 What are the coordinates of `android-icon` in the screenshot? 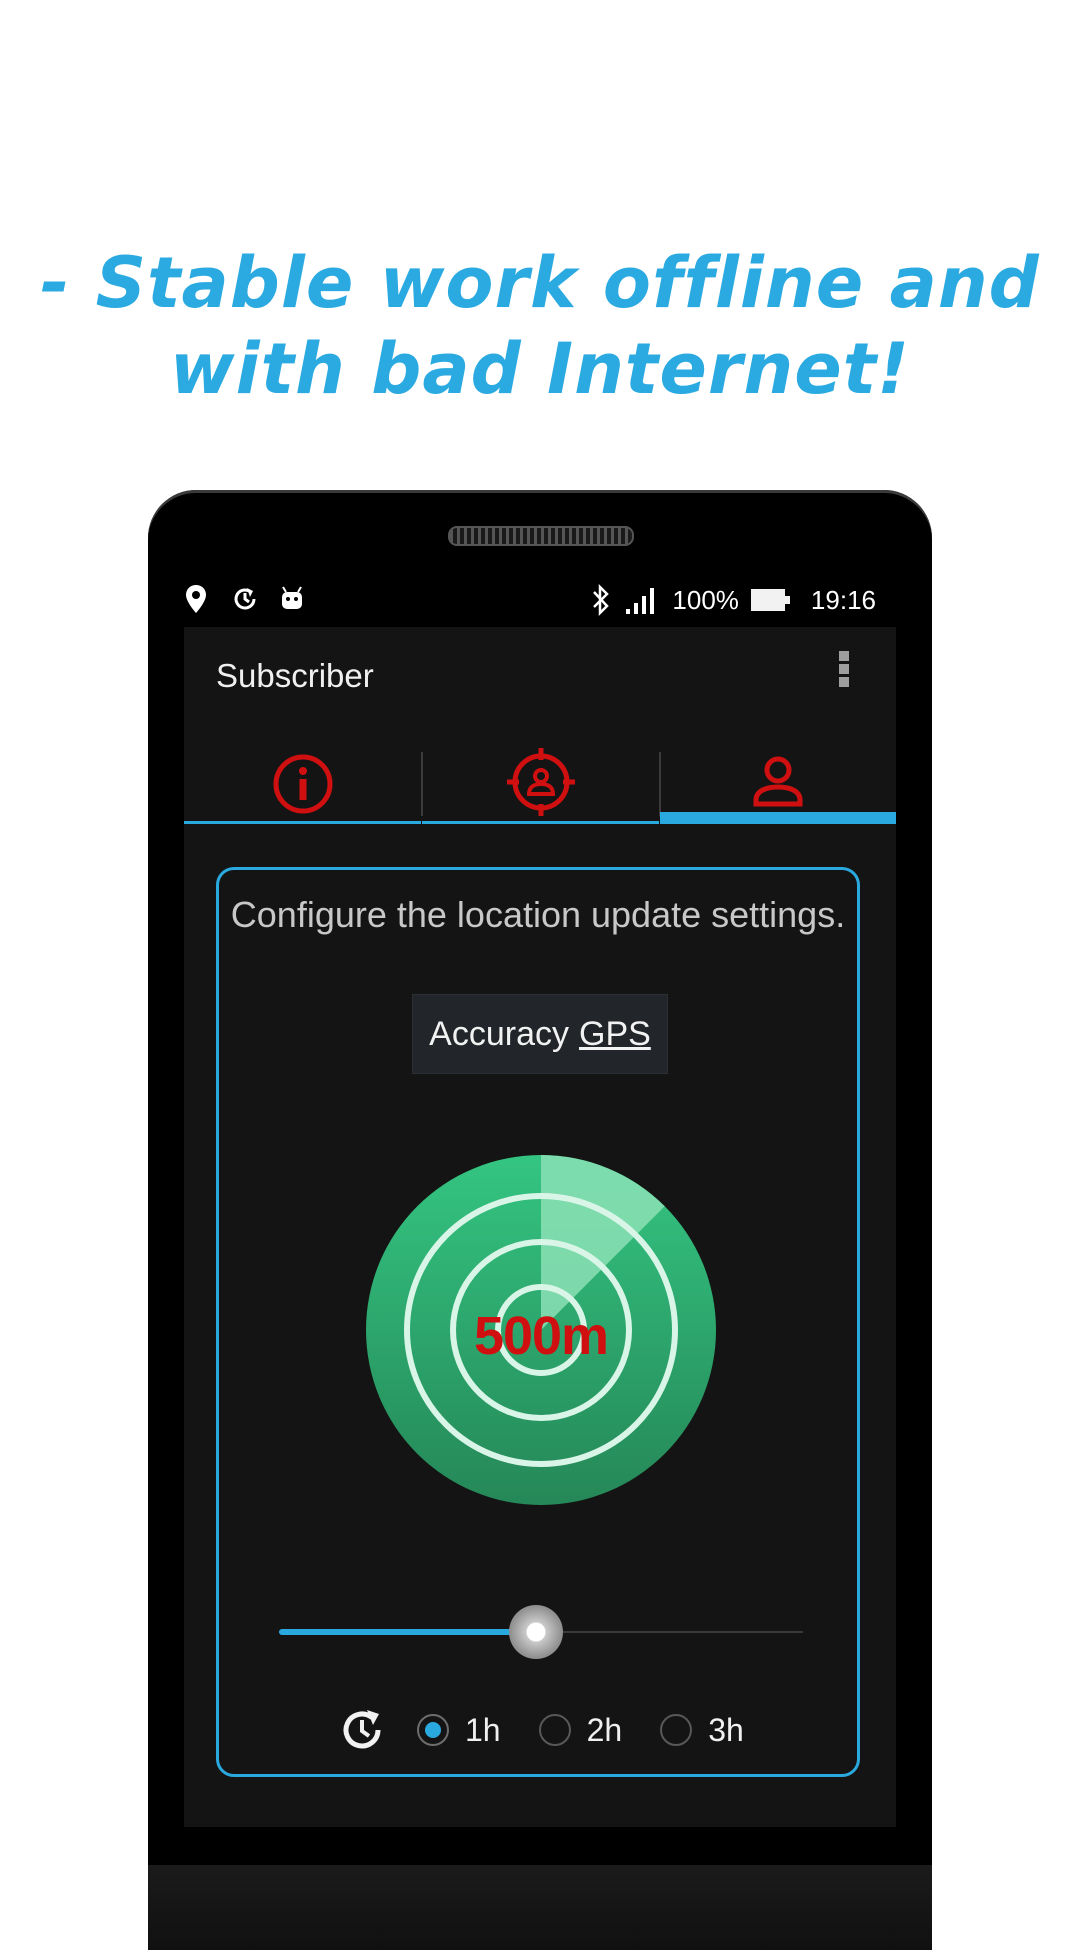 It's located at (292, 597).